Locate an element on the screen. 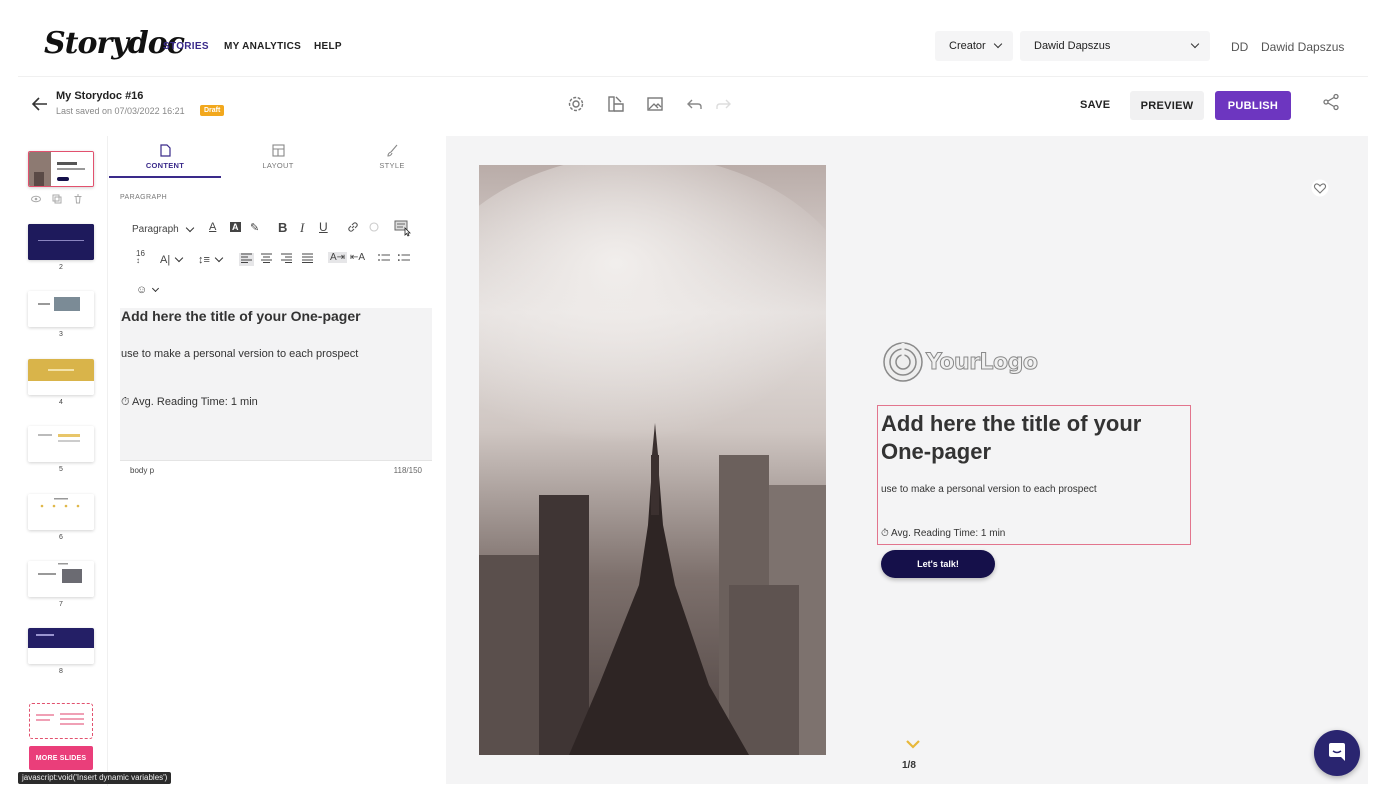 This screenshot has width=1386, height=800. heart-icon is located at coordinates (1320, 190).